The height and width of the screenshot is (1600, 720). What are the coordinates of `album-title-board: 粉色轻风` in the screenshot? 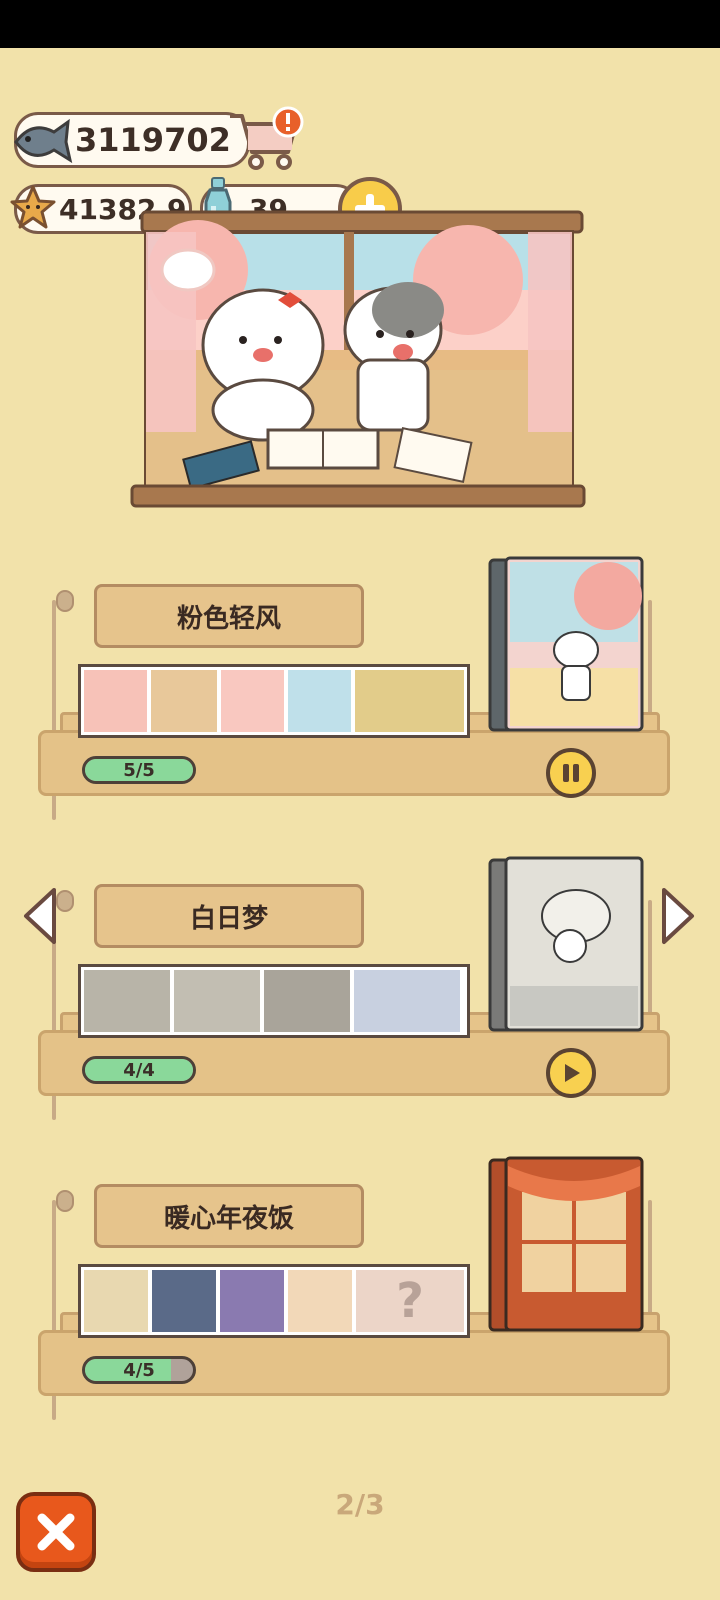 It's located at (229, 616).